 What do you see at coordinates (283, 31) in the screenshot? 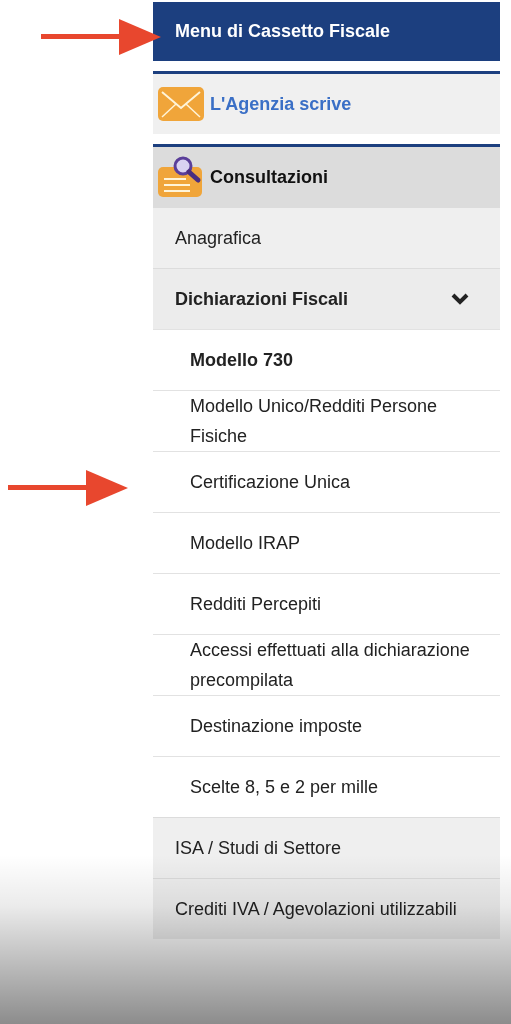
I see `menu-title: Menu di Cassetto Fiscale` at bounding box center [283, 31].